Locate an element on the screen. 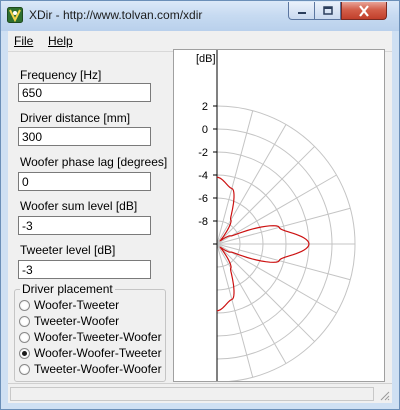 This screenshot has height=410, width=400. menu-file: File is located at coordinates (23, 41).